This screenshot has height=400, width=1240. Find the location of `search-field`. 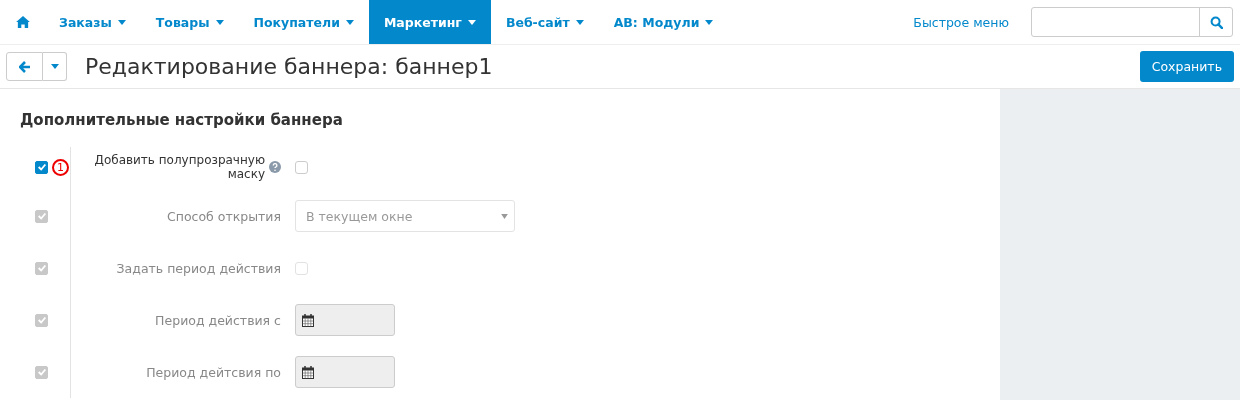

search-field is located at coordinates (1132, 22).